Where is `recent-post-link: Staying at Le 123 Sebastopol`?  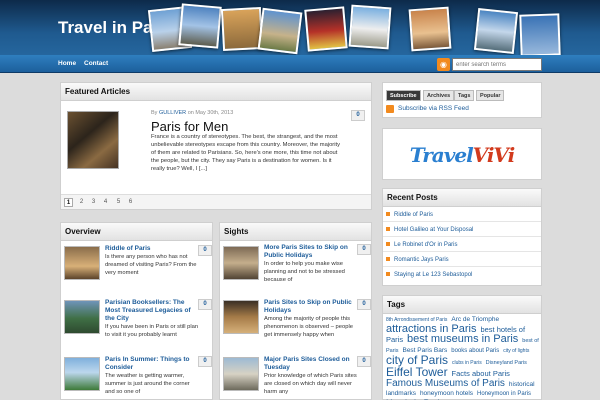
recent-post-link: Staying at Le 123 Sebastopol is located at coordinates (462, 275).